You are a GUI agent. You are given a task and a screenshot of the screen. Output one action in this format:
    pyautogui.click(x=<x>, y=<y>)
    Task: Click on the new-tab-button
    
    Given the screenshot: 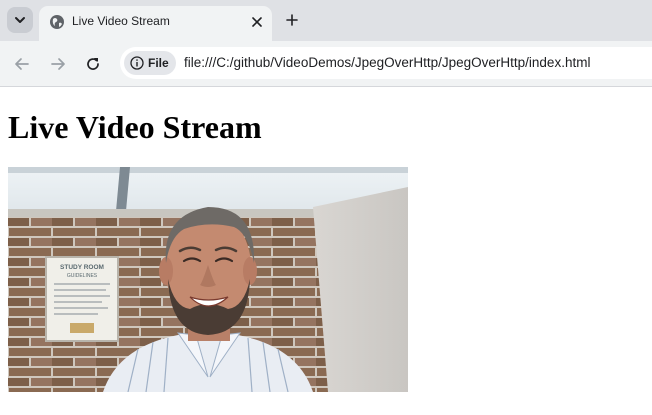 What is the action you would take?
    pyautogui.click(x=292, y=20)
    